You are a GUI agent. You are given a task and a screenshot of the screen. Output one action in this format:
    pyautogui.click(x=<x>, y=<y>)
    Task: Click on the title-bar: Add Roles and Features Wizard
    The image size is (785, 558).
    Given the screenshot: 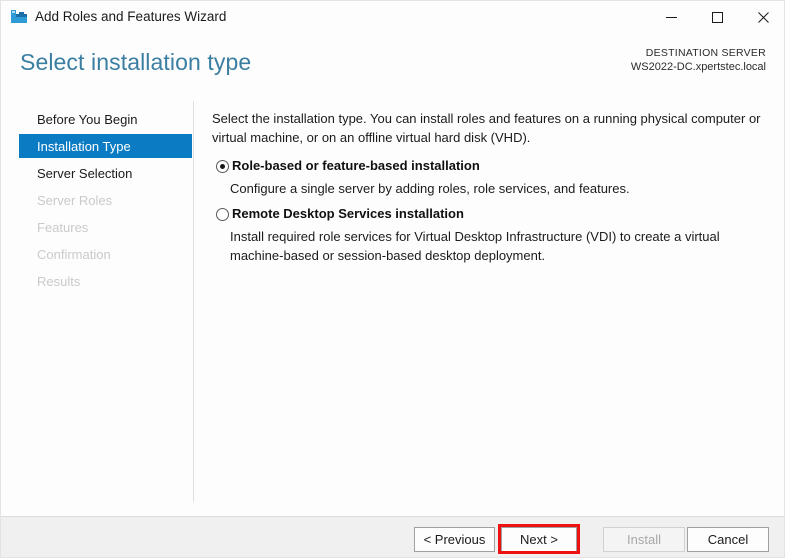 What is the action you would take?
    pyautogui.click(x=392, y=17)
    